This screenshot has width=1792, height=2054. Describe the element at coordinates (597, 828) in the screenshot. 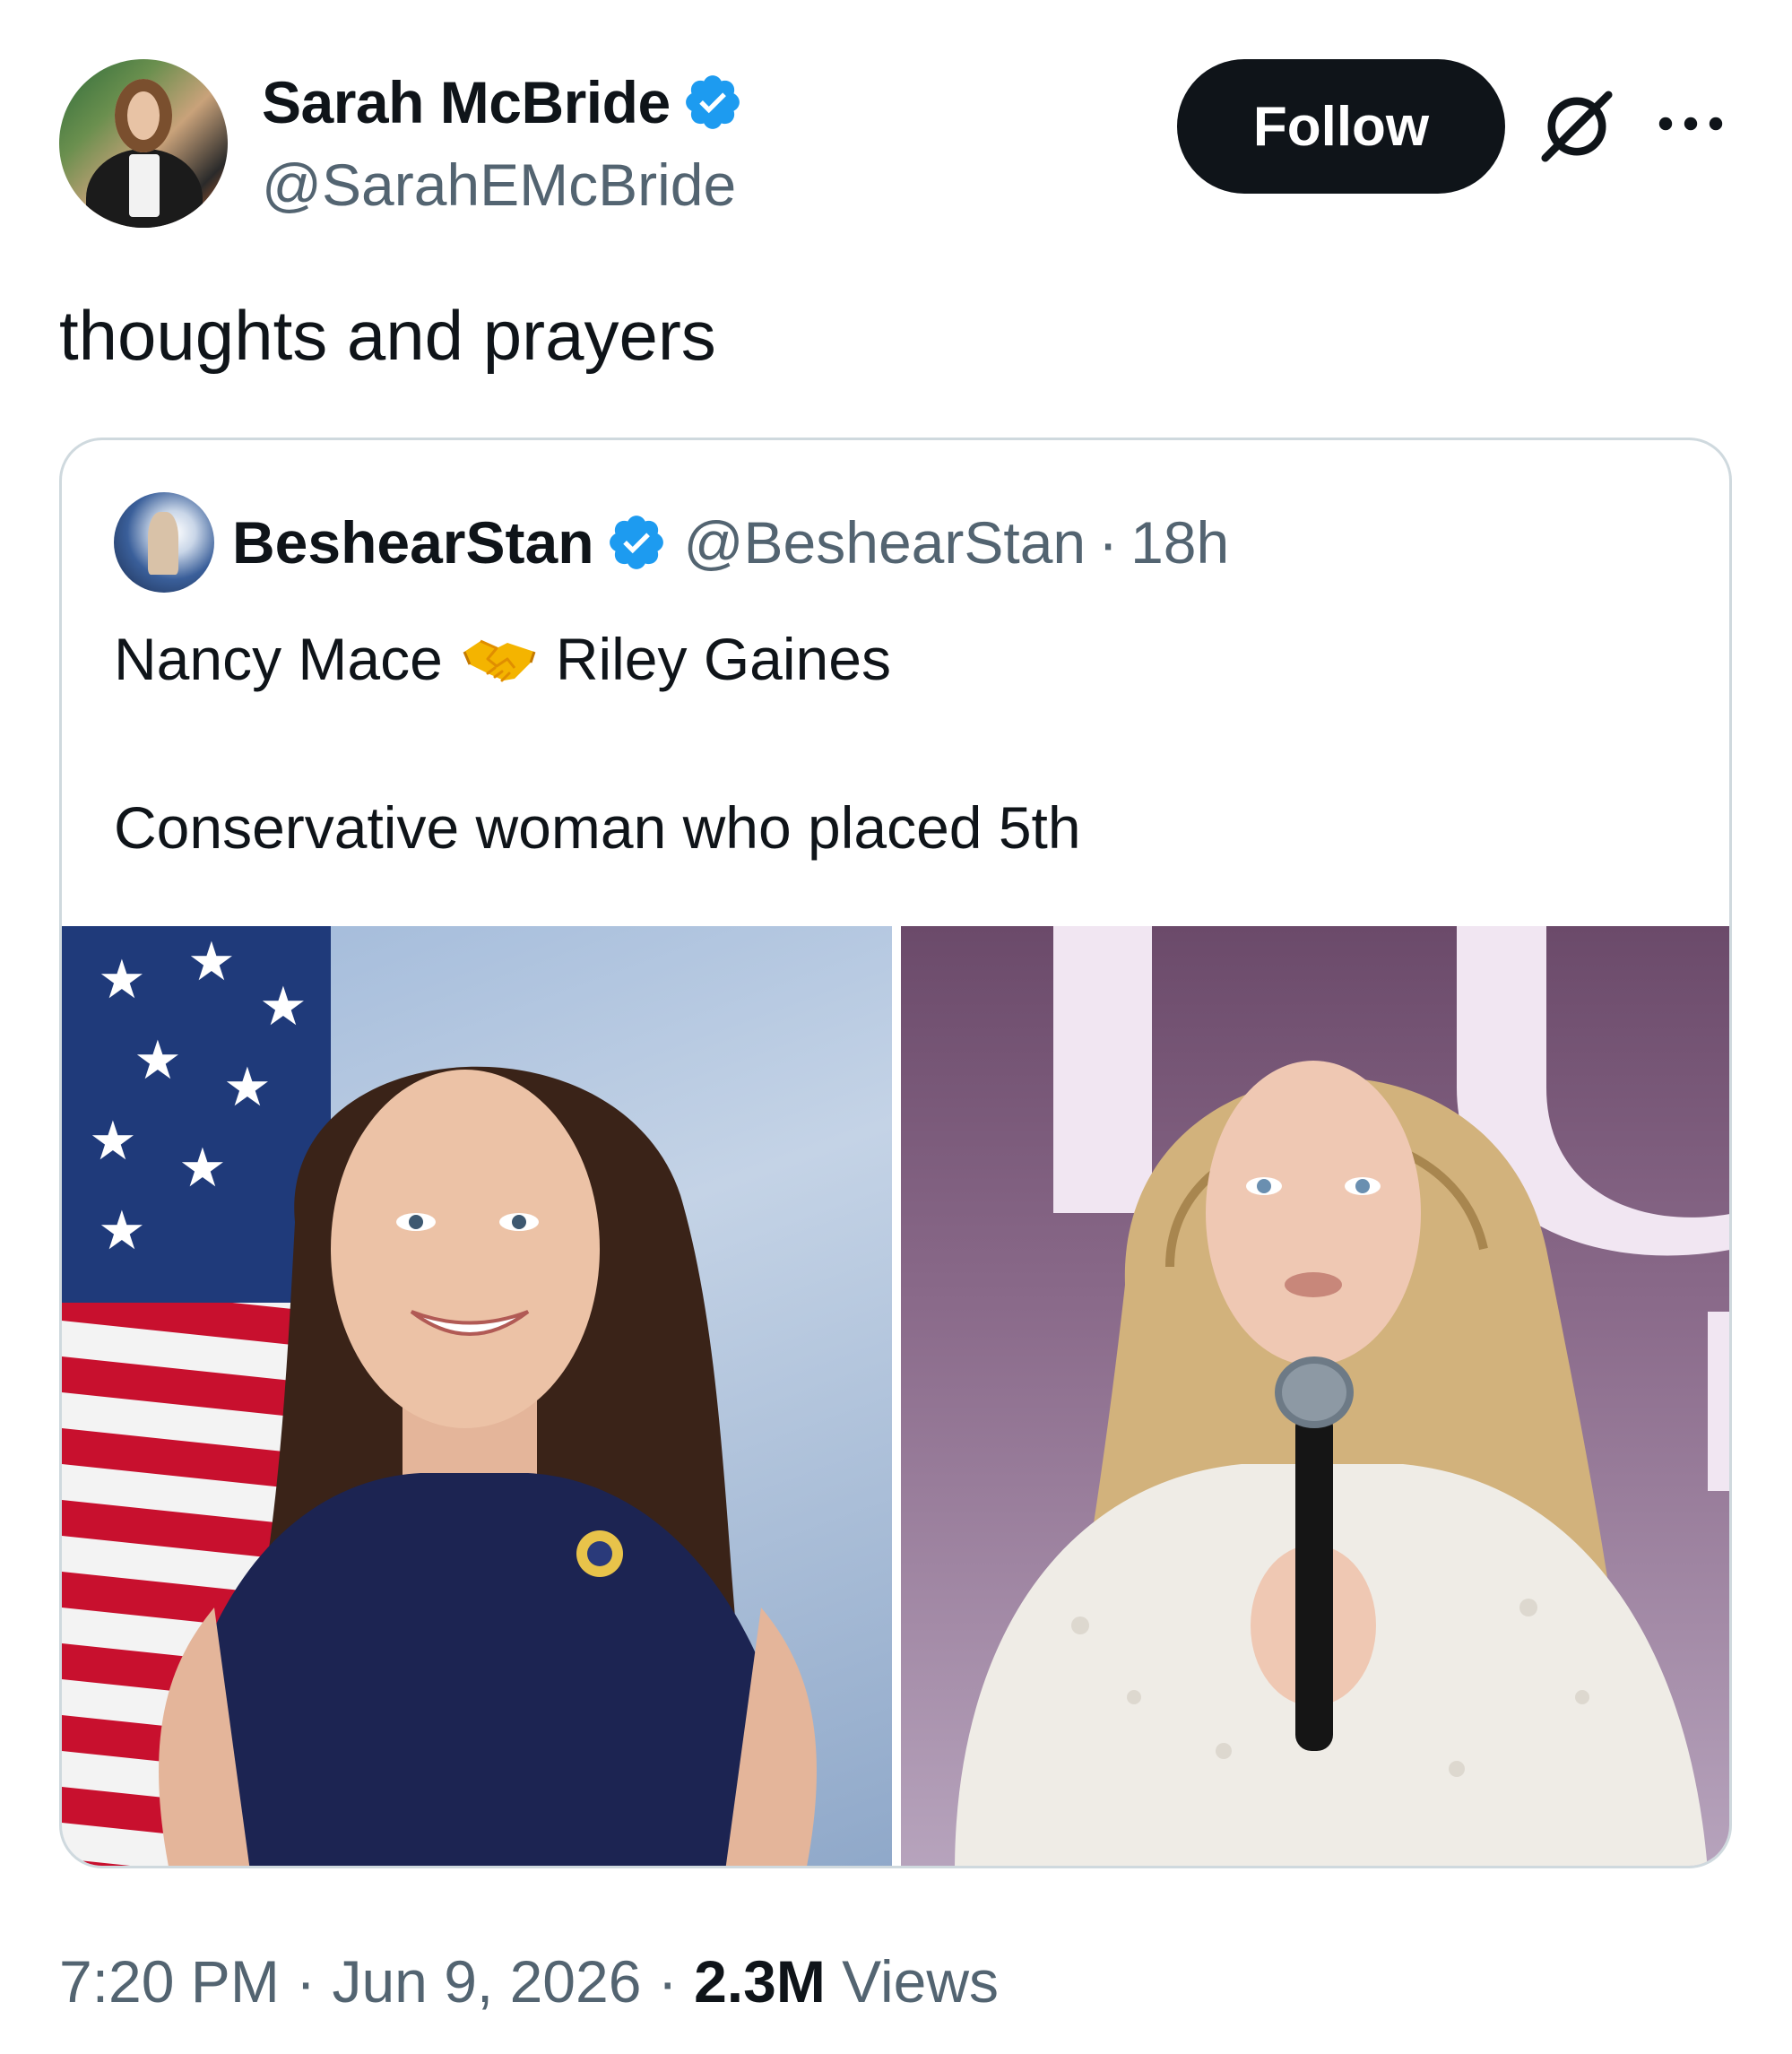

I see `quote-text-line-2: Conservative woman who placed 5th` at that location.